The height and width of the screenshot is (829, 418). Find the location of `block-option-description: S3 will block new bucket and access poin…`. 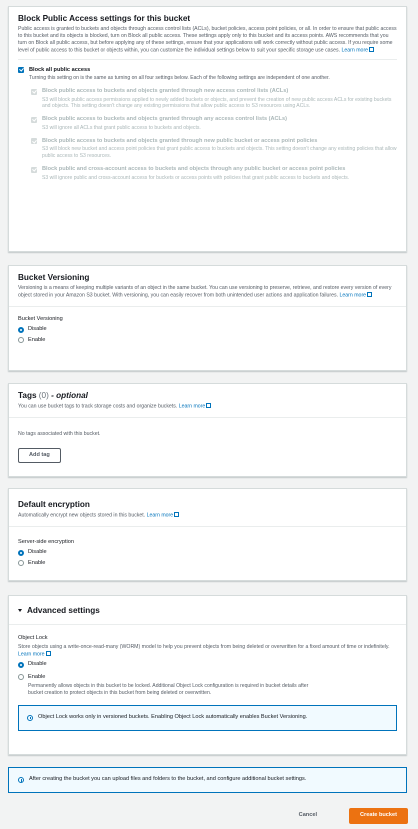

block-option-description: S3 will block new bucket and access poin… is located at coordinates (219, 153).